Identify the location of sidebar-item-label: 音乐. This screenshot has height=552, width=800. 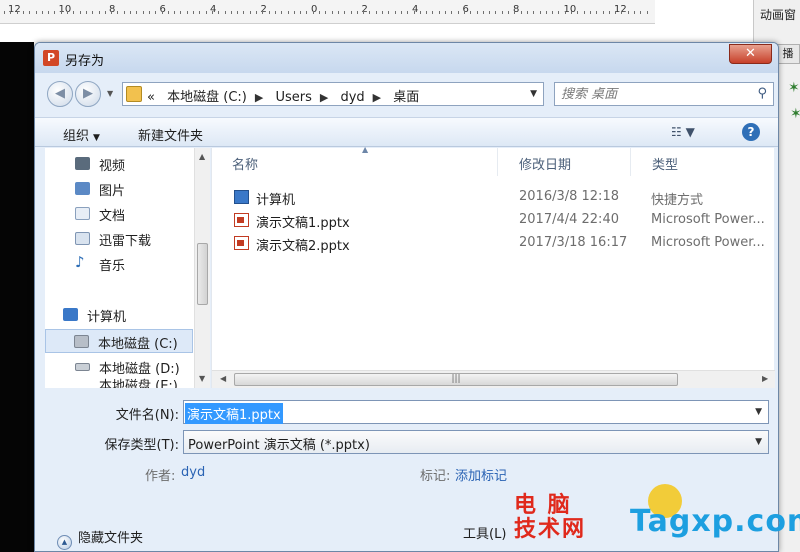
(112, 266).